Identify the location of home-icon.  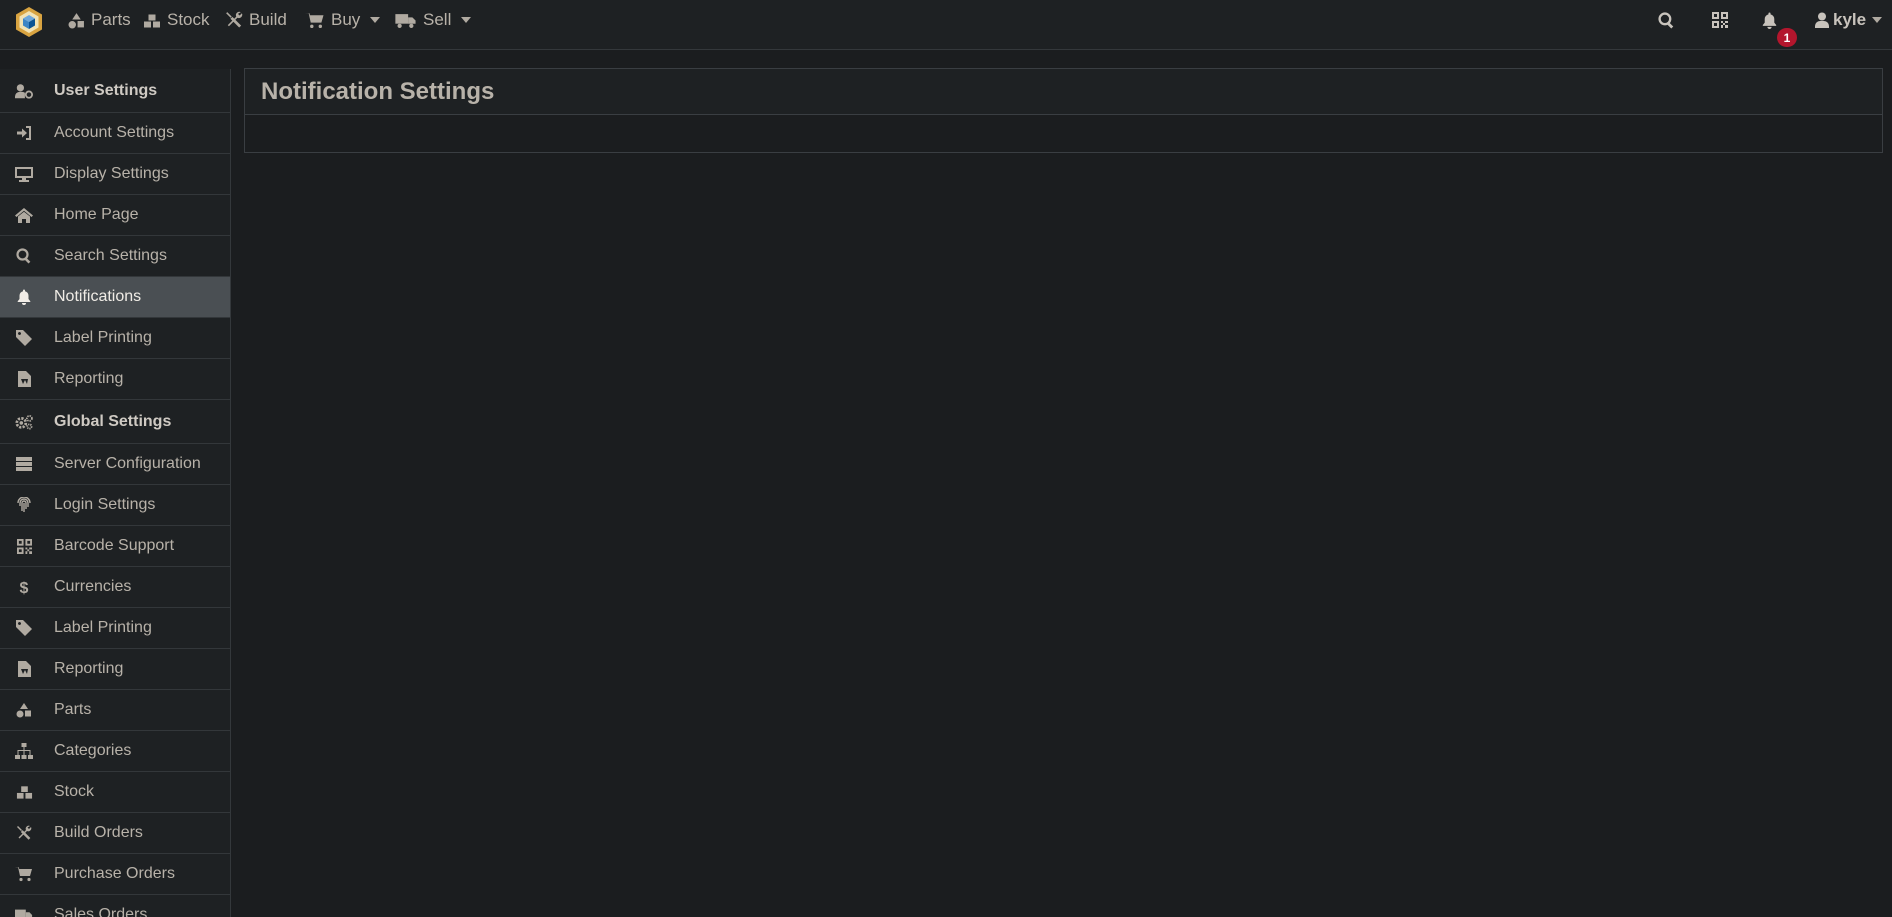
(24, 215).